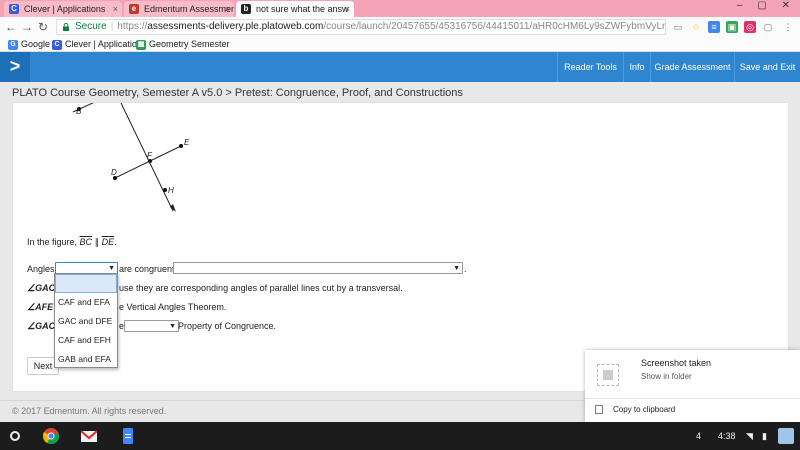 The image size is (800, 450). What do you see at coordinates (678, 27) in the screenshot?
I see `cast-icon: ▭` at bounding box center [678, 27].